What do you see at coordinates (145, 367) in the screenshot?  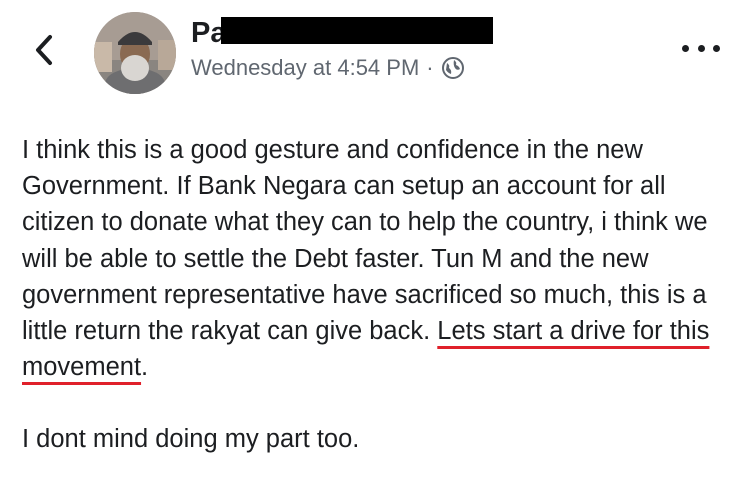 I see `post-text: .` at bounding box center [145, 367].